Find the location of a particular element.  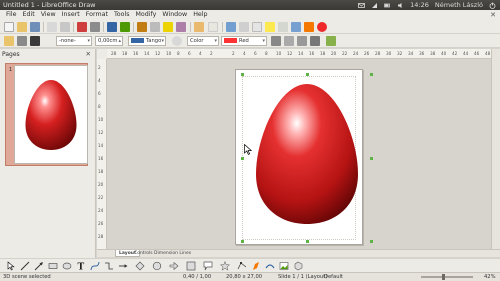

arrow-style-icon is located at coordinates (35, 41).